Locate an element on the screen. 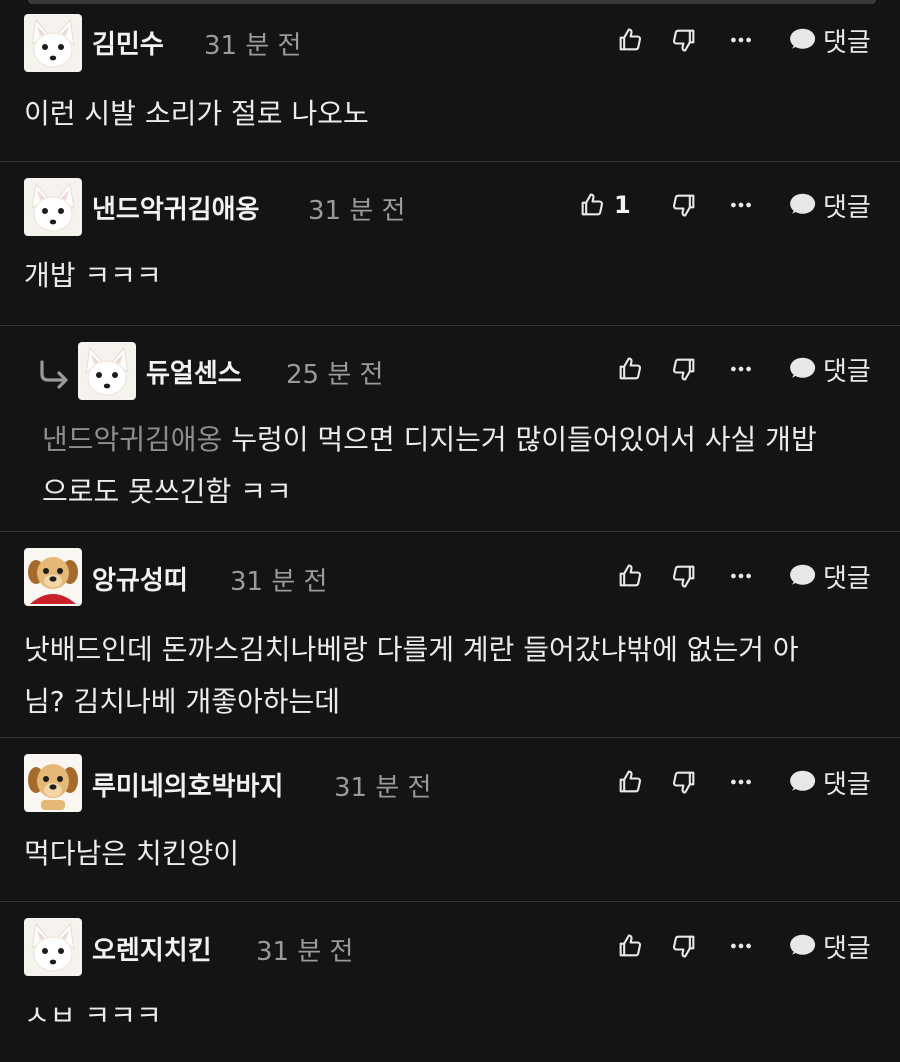 The height and width of the screenshot is (1062, 900). comment-header: 김민수 31 분 전 댓글 is located at coordinates (450, 40).